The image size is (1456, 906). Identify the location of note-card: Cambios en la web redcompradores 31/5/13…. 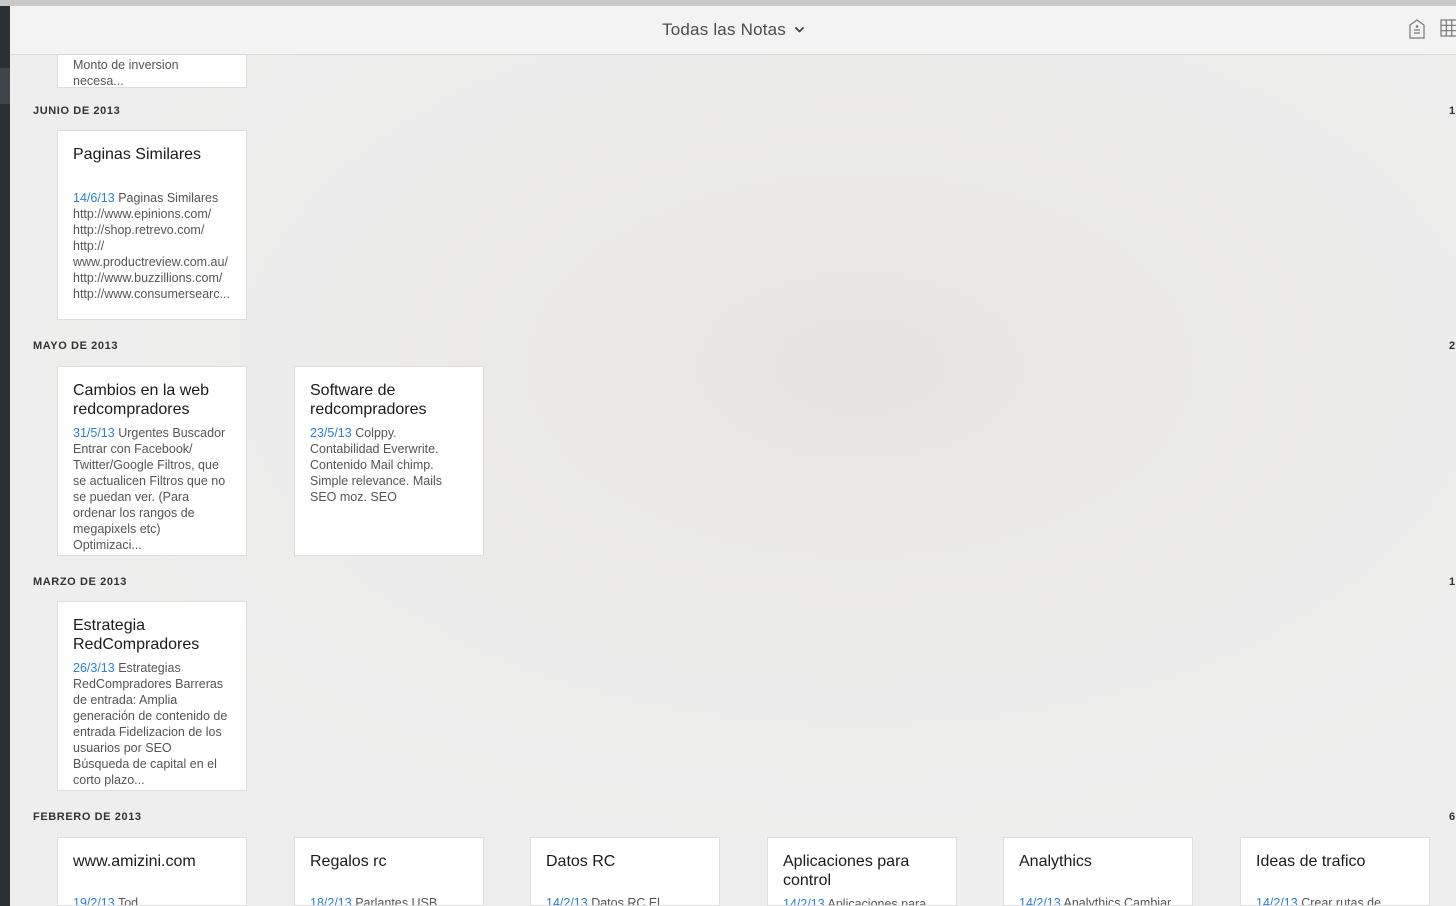
(152, 461).